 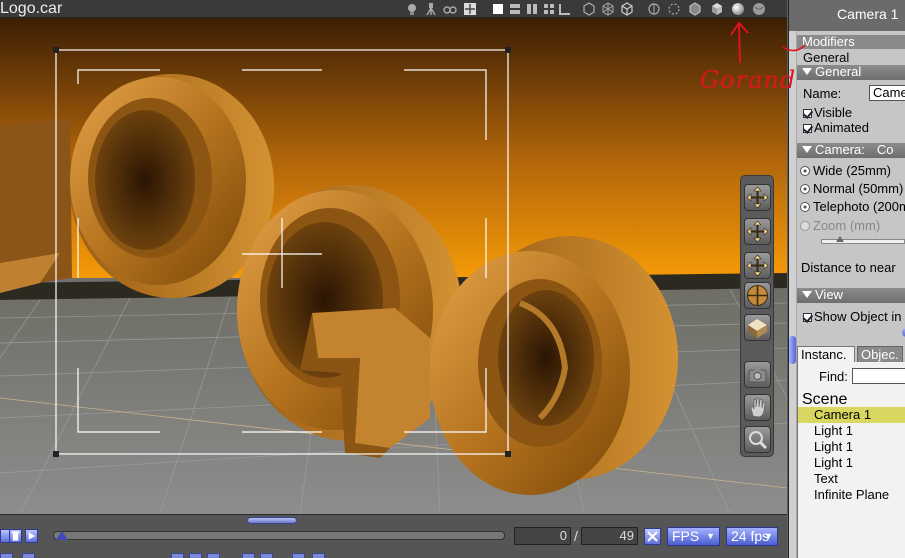 What do you see at coordinates (272, 520) in the screenshot?
I see `timeline-expand-handle` at bounding box center [272, 520].